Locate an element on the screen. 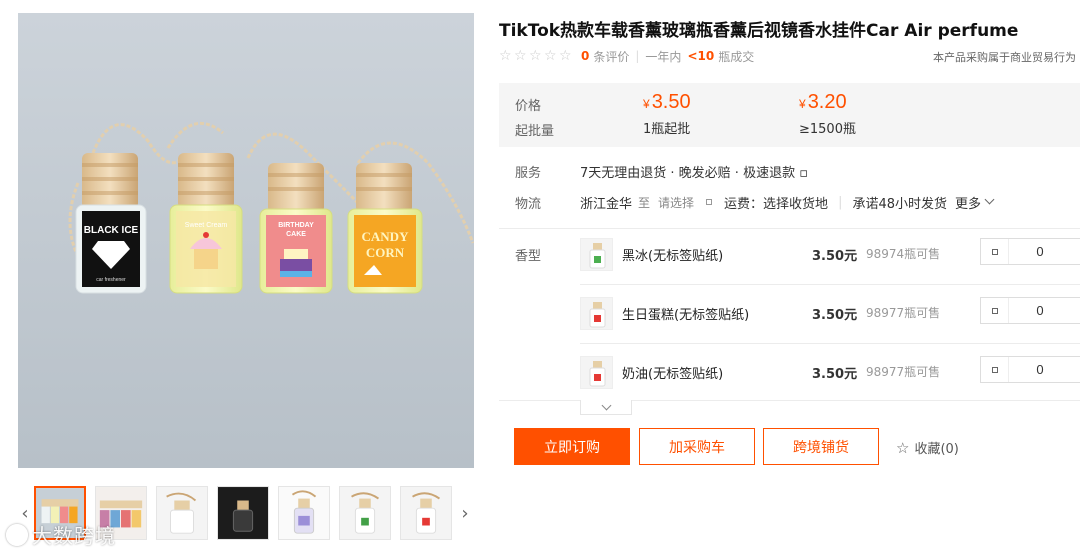 The height and width of the screenshot is (554, 1080). star-outline-icon: ☆ is located at coordinates (903, 447).